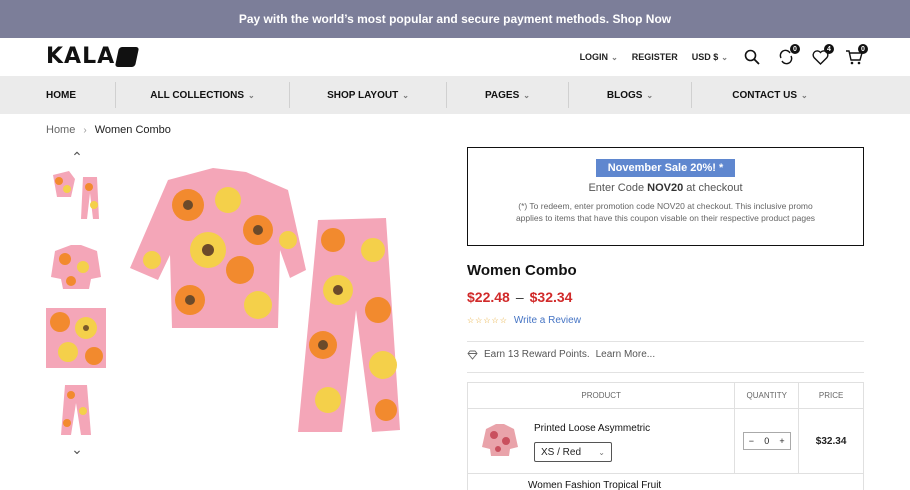  What do you see at coordinates (765, 95) in the screenshot?
I see `nav-label: CONTACT US` at bounding box center [765, 95].